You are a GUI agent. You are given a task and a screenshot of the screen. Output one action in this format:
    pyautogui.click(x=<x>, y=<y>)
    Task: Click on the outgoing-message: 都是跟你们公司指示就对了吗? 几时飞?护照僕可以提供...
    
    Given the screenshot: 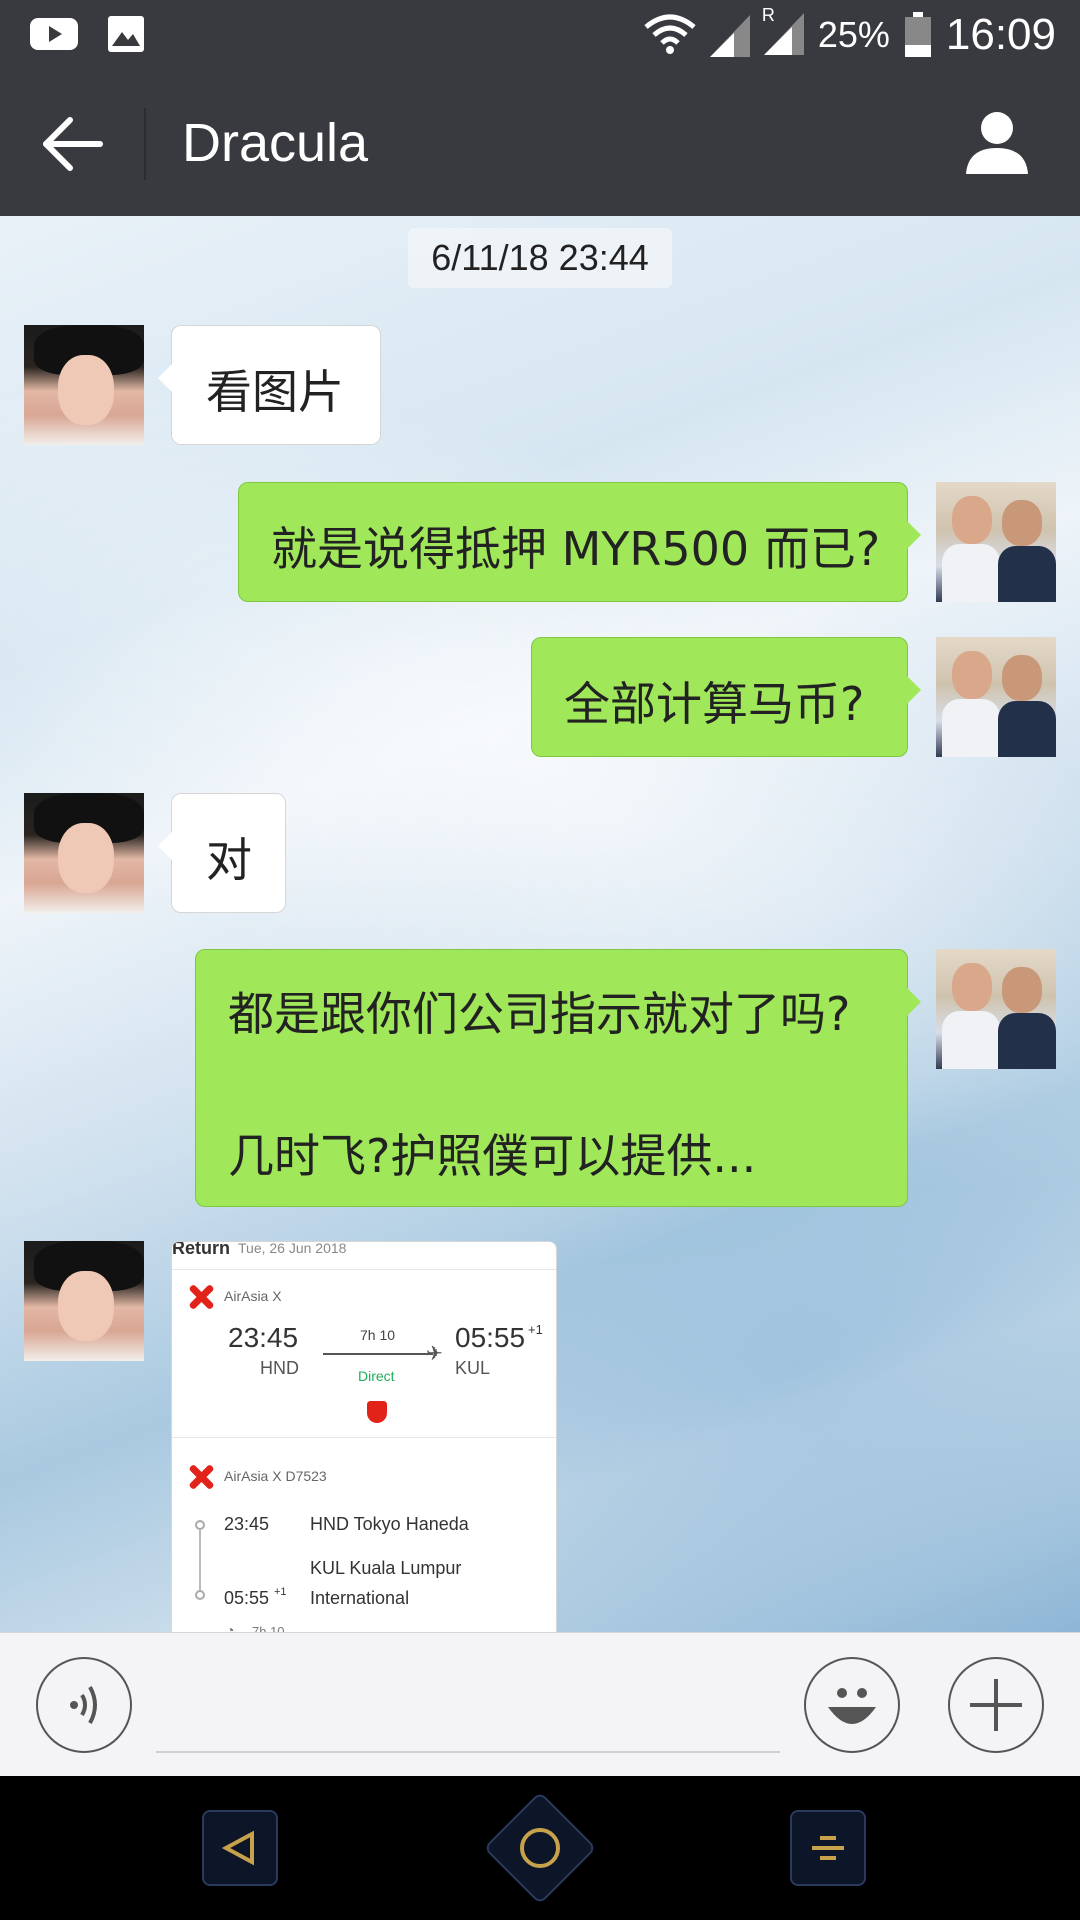 What is the action you would take?
    pyautogui.click(x=558, y=1078)
    